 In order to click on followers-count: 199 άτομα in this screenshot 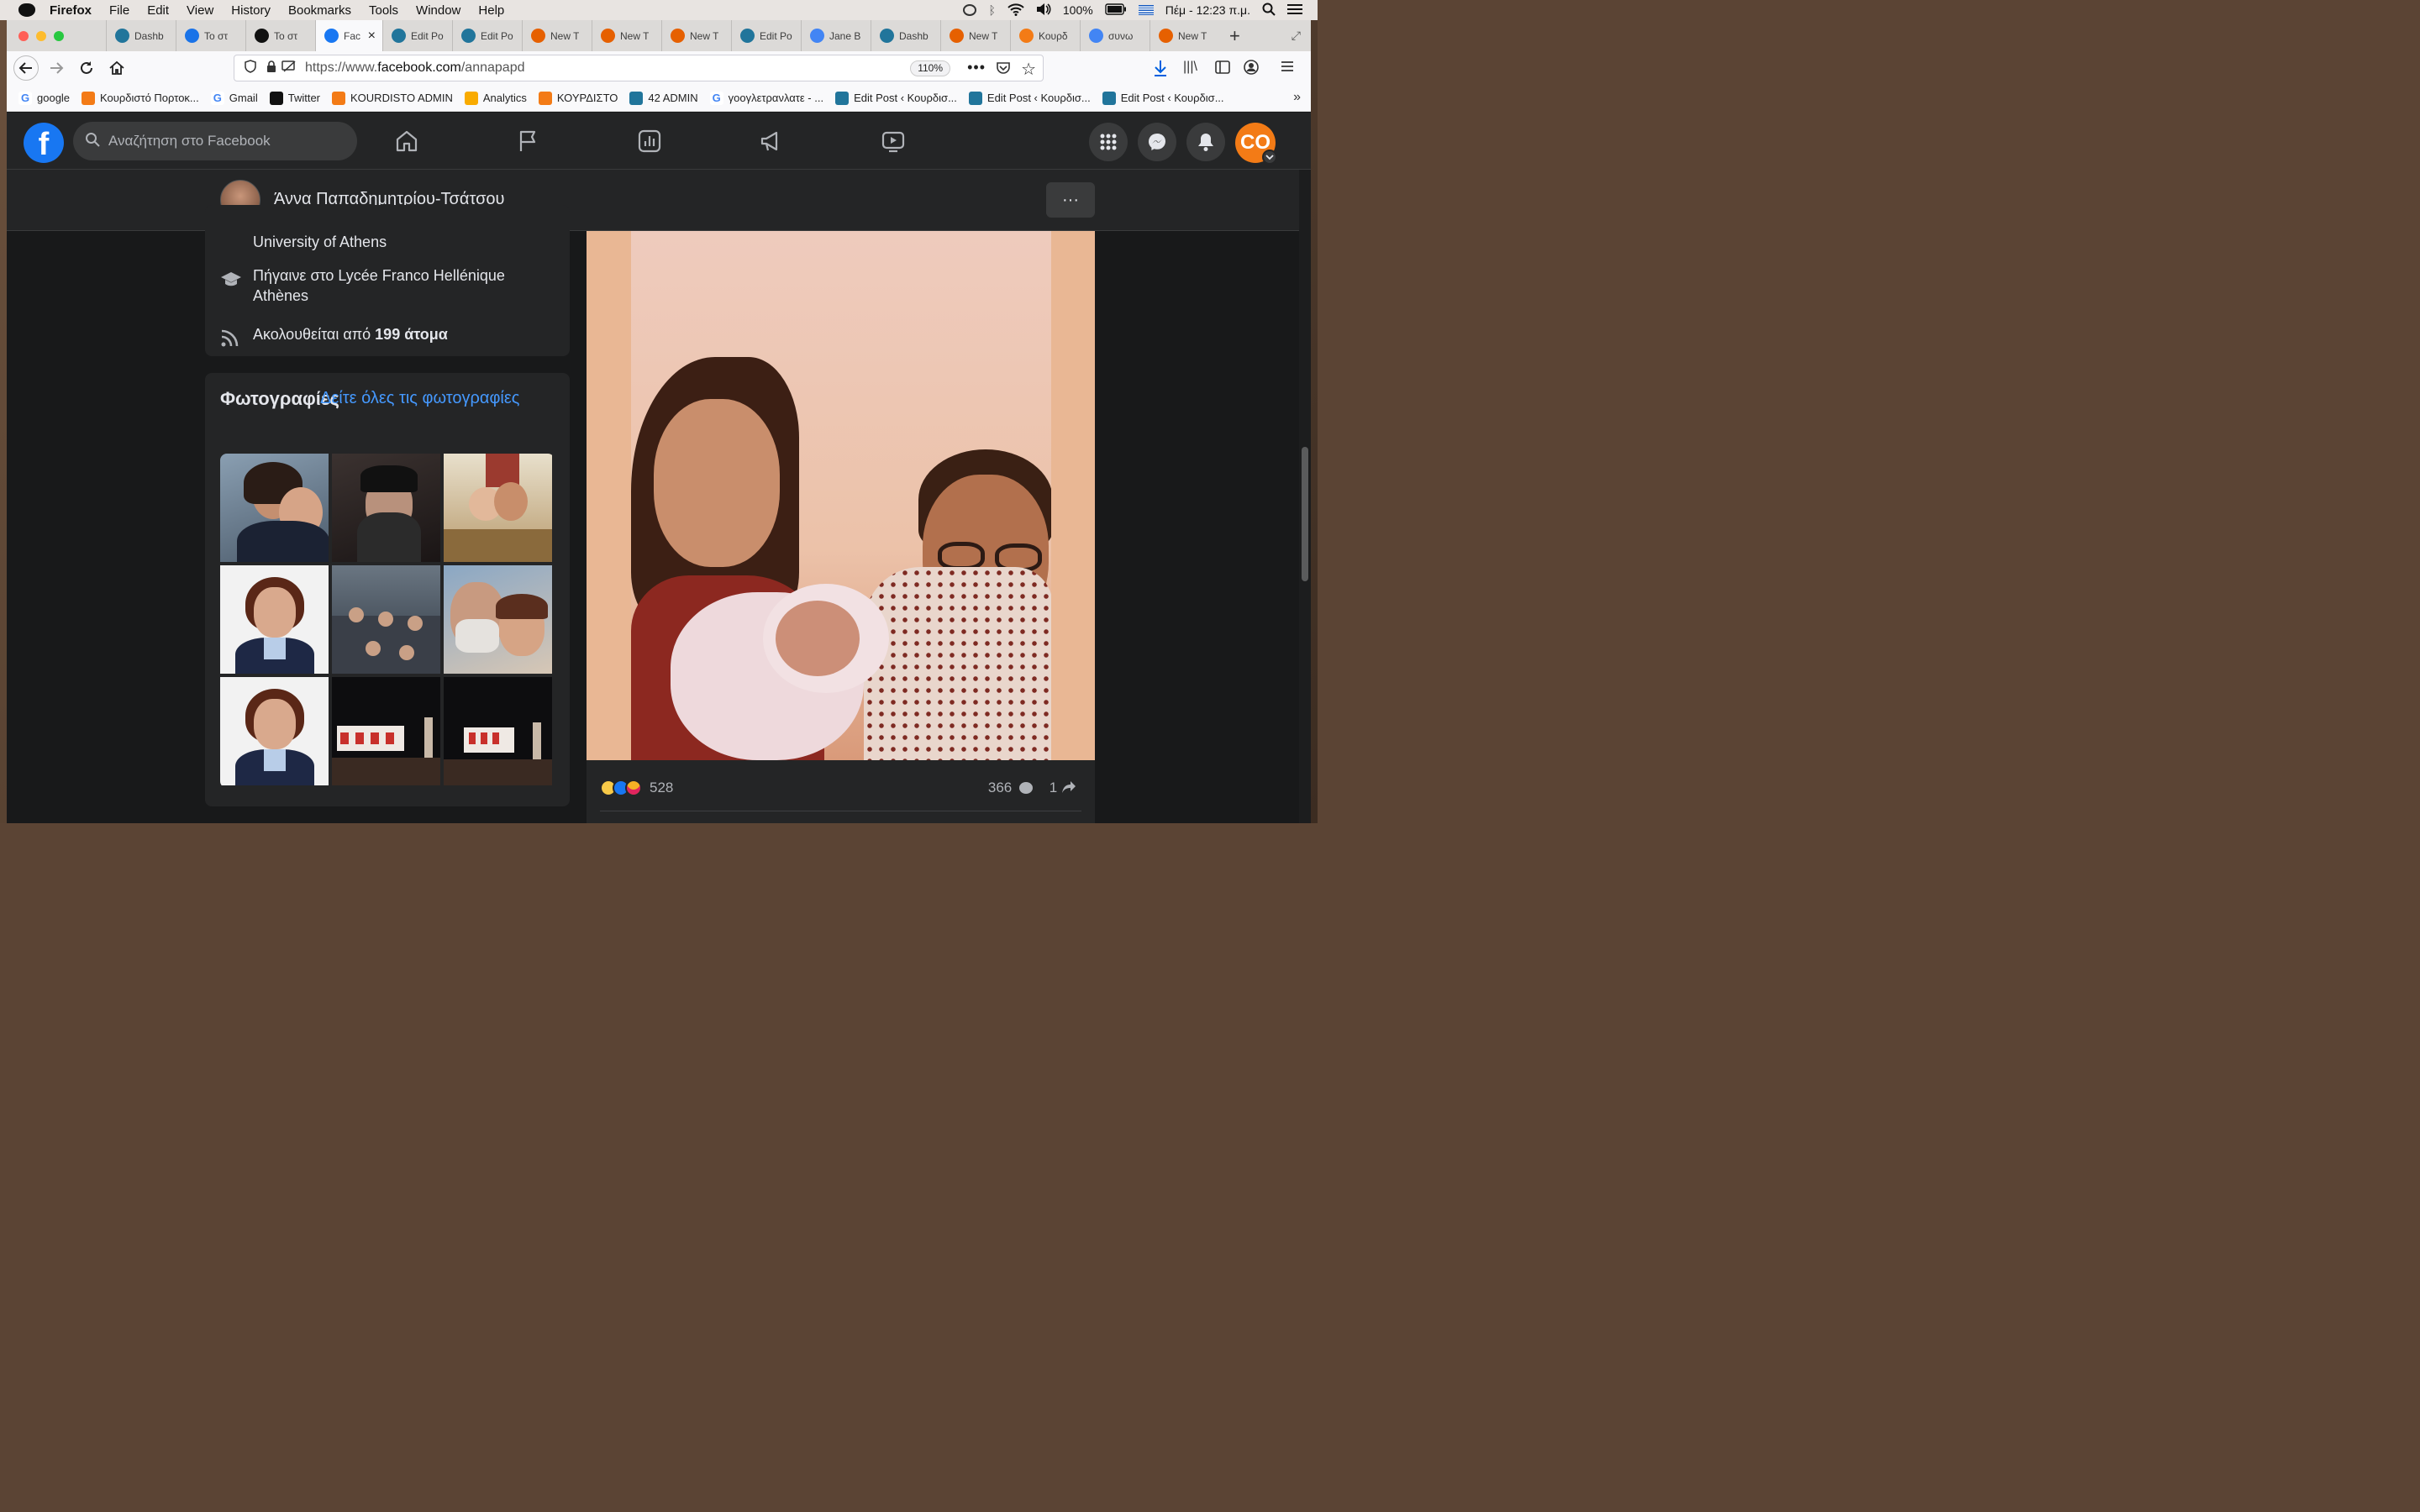, I will do `click(412, 334)`.